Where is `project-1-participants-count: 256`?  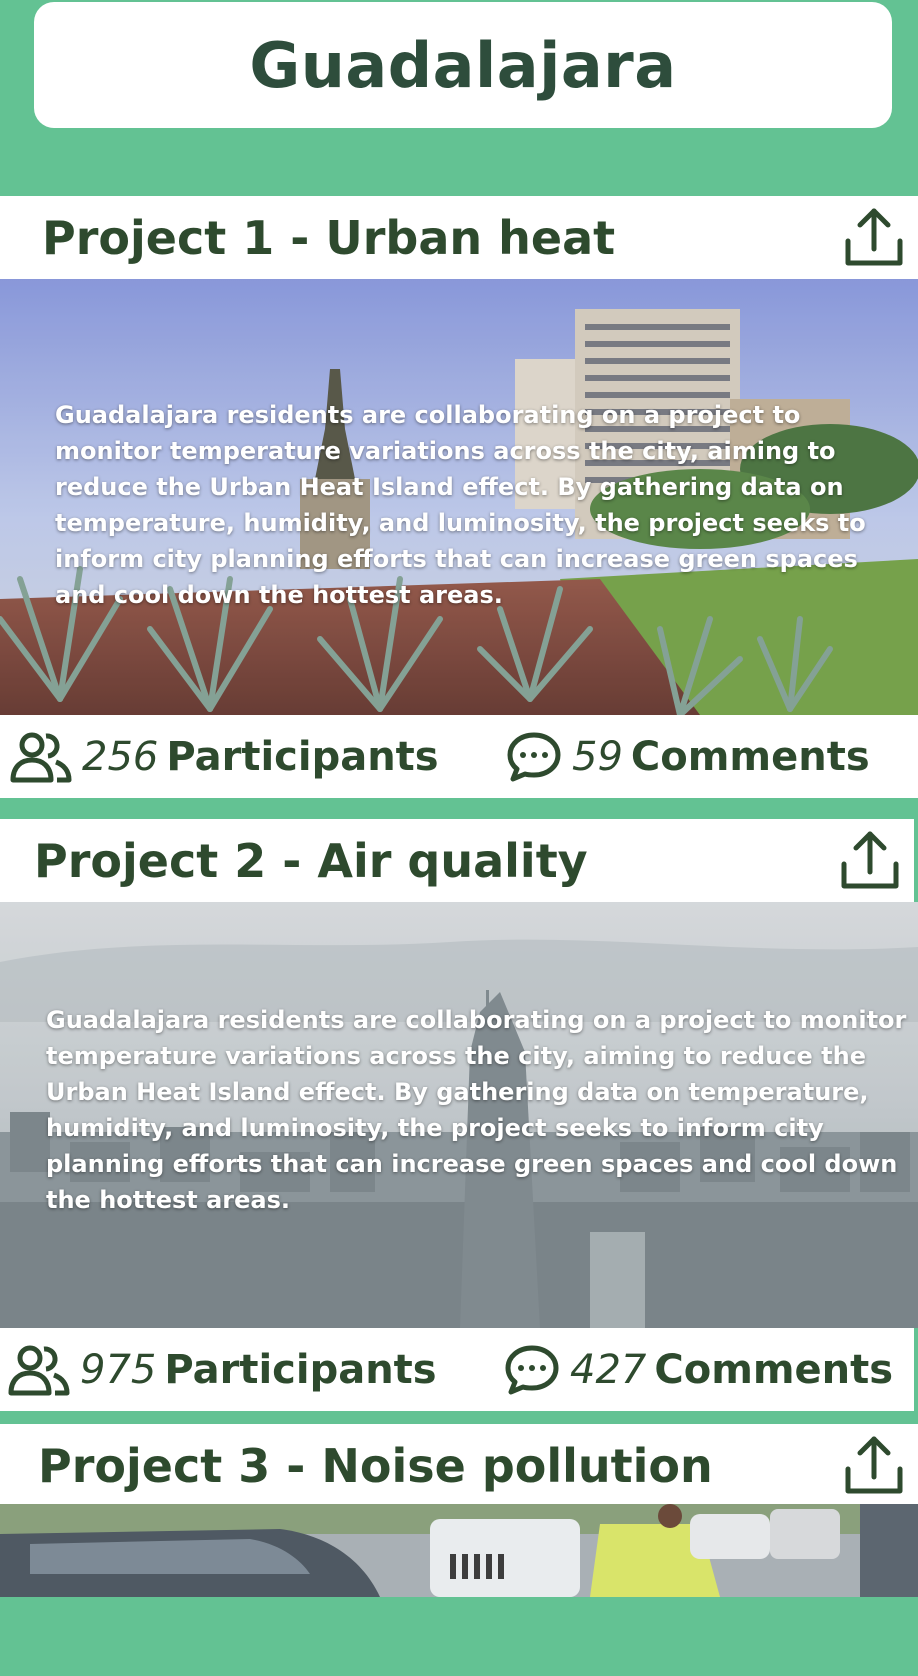
project-1-participants-count: 256 is located at coordinates (120, 756).